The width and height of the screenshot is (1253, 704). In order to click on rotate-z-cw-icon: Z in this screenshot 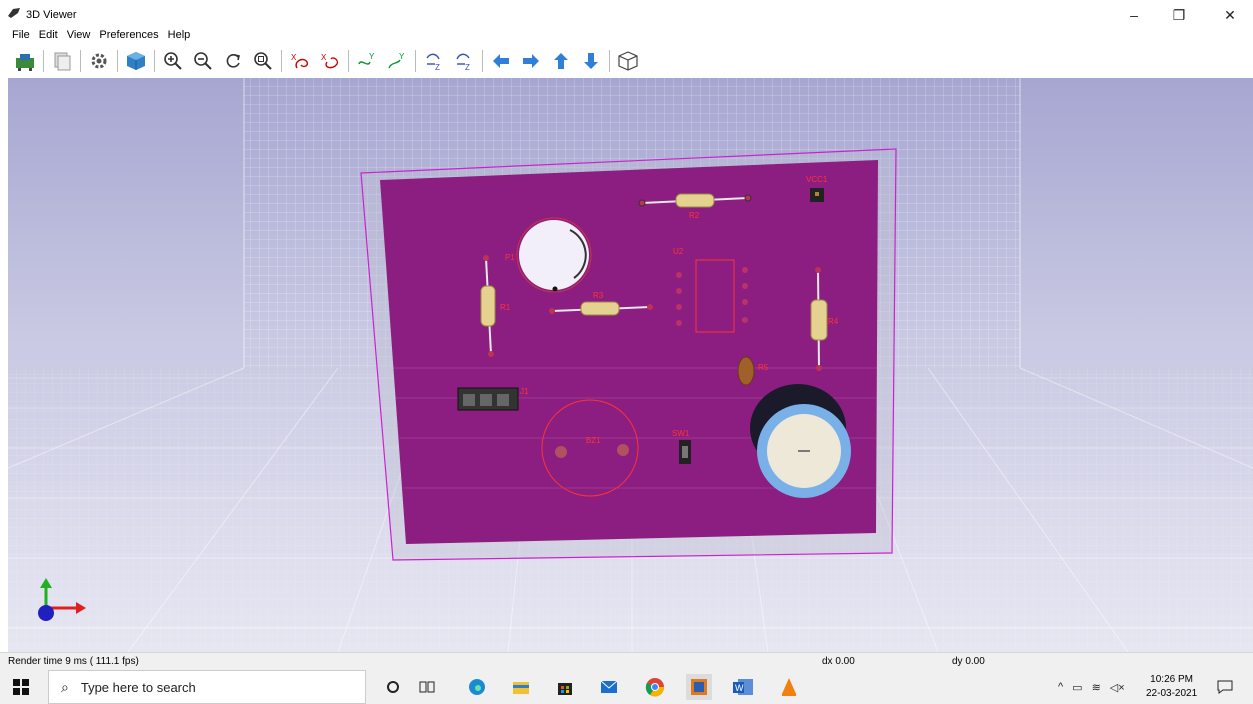, I will do `click(434, 61)`.